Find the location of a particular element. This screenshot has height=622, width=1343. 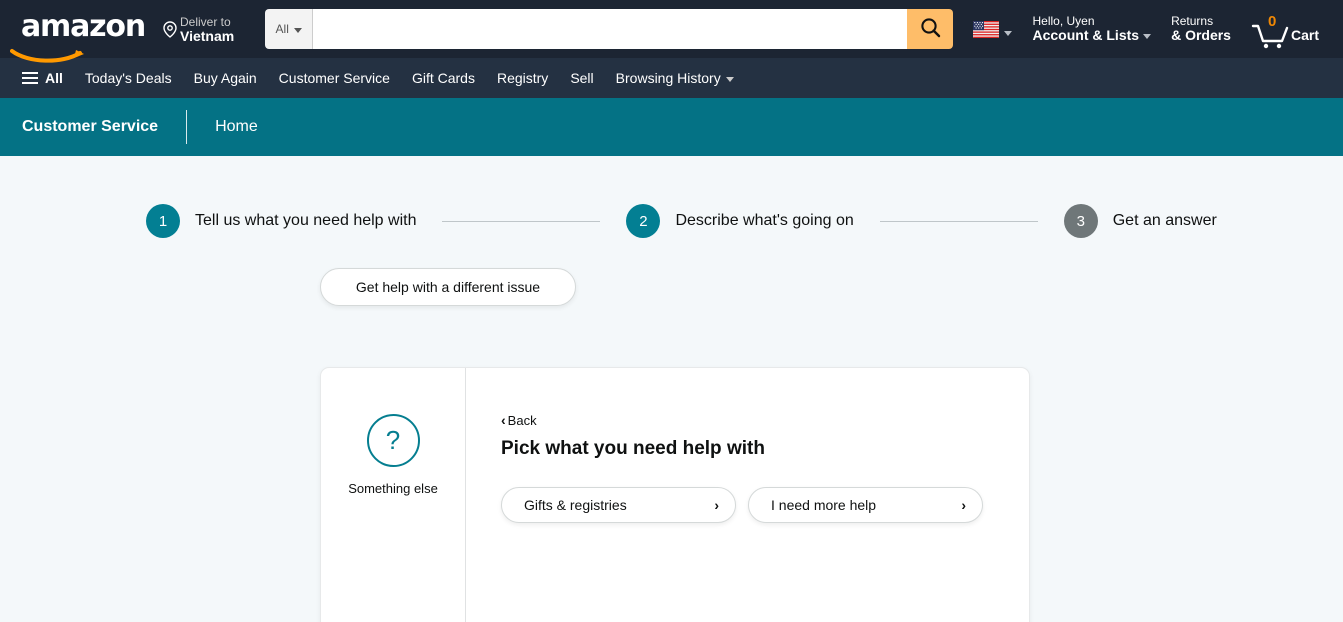

help-card-sidebar: ? Something else is located at coordinates (393, 495).